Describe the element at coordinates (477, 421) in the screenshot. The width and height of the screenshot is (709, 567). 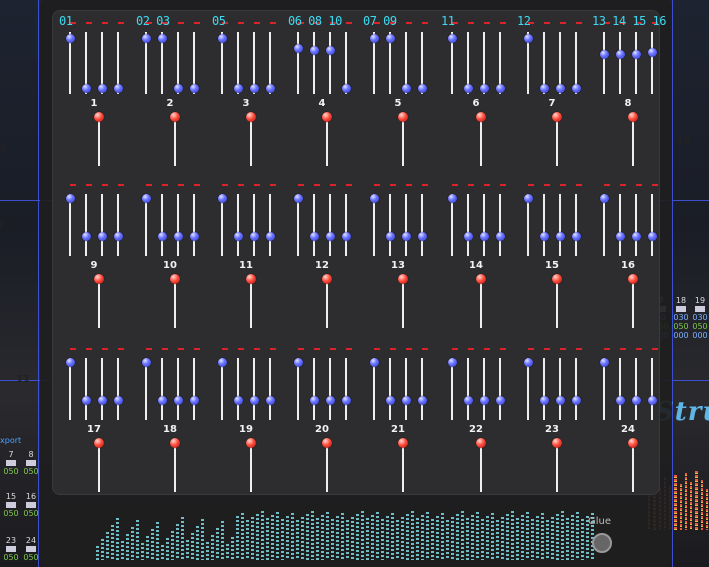
I see `channel-strip: 22` at that location.